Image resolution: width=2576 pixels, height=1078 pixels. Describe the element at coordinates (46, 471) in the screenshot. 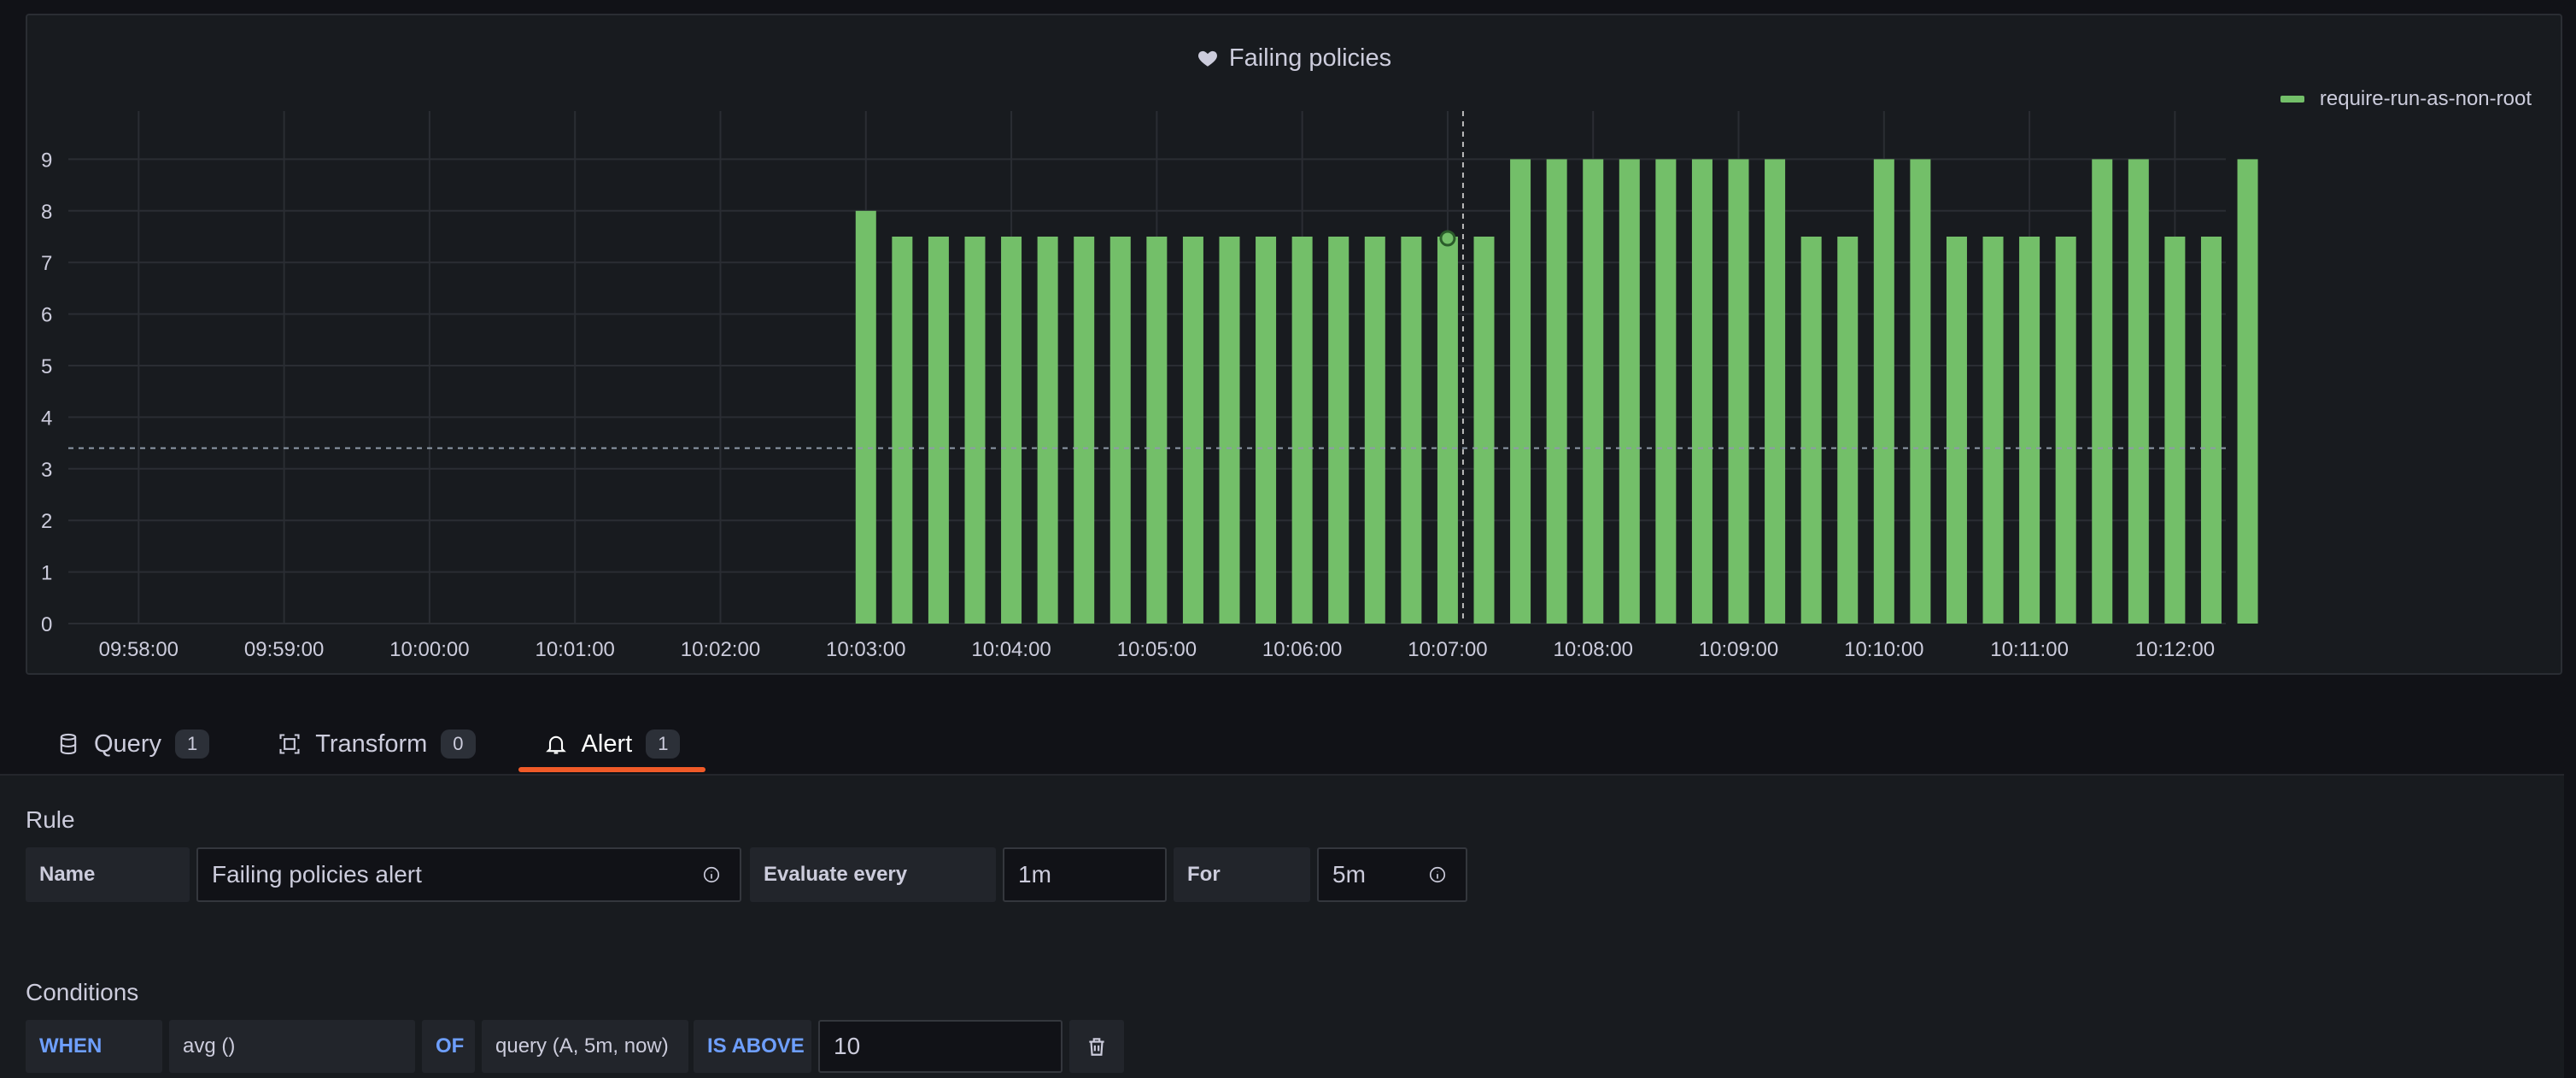

I see `y-tick-label: 3` at that location.